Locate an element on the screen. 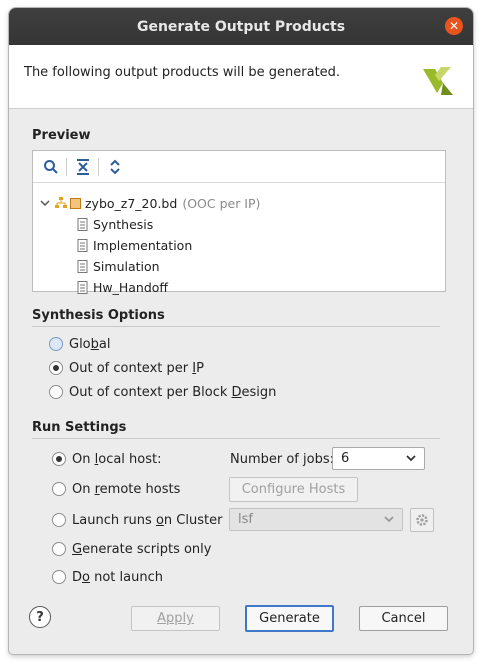  radio-label: Out of context per Block Design is located at coordinates (173, 392).